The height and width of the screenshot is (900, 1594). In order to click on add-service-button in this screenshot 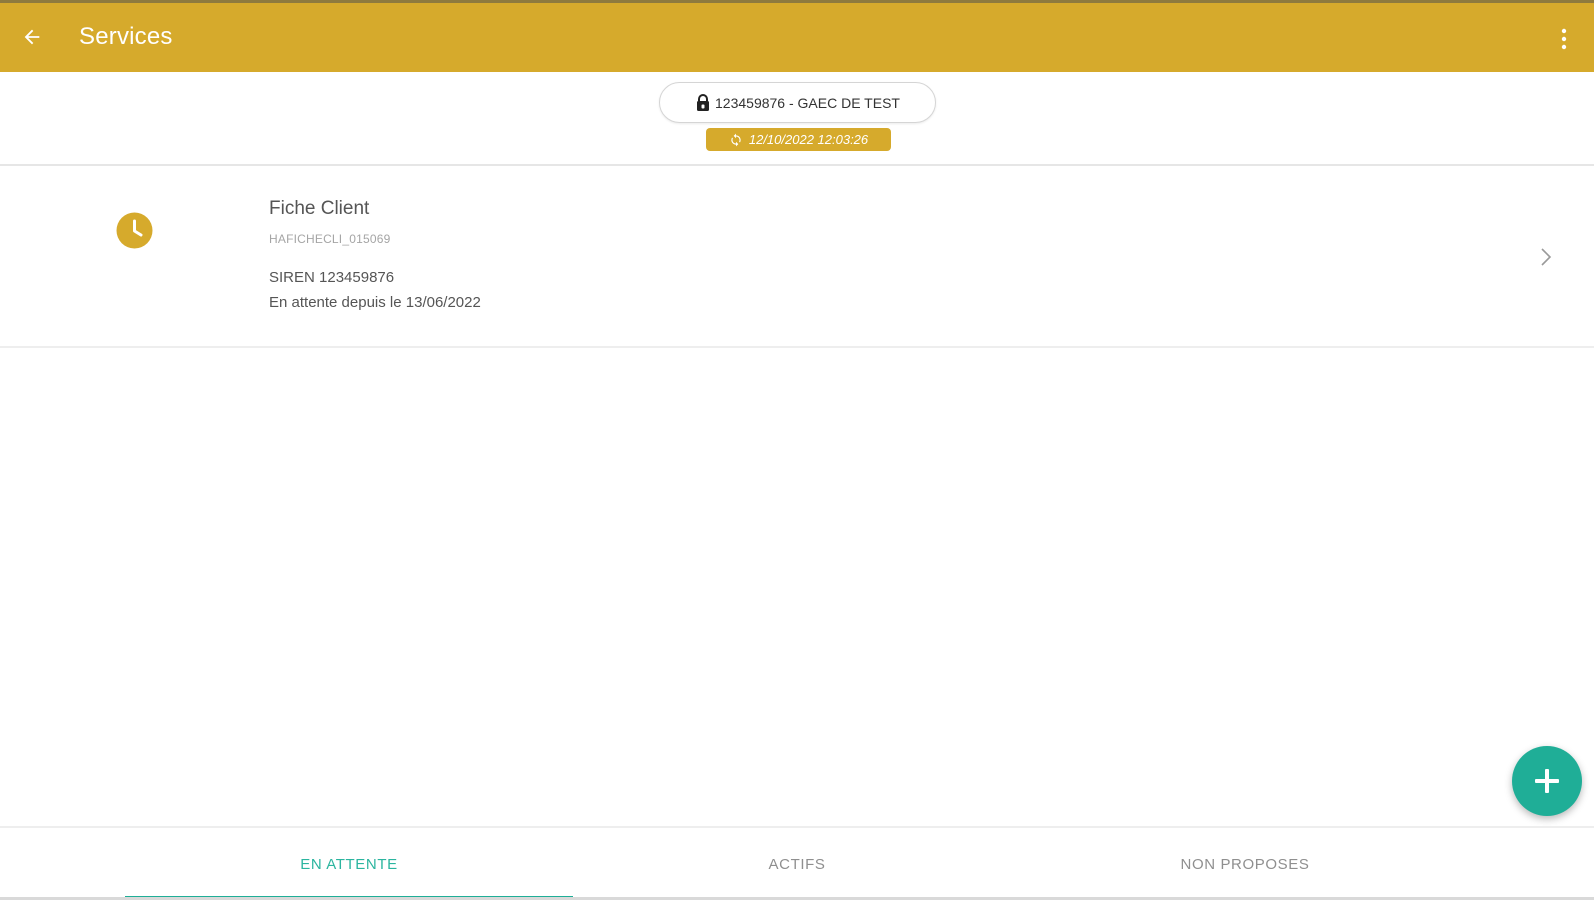, I will do `click(1547, 781)`.